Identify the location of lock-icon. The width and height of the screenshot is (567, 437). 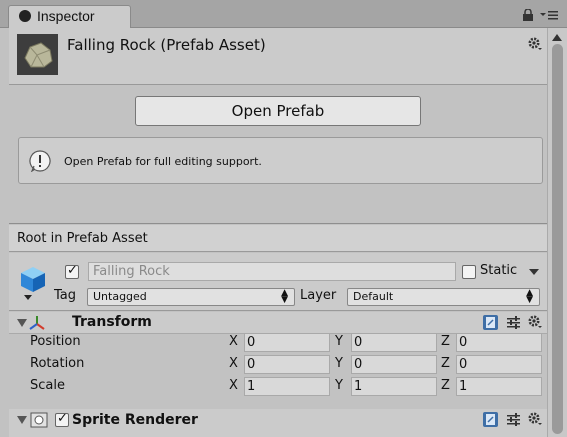
(528, 15).